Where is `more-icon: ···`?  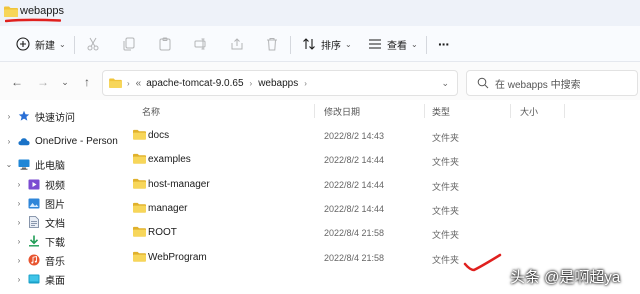 more-icon: ··· is located at coordinates (444, 44).